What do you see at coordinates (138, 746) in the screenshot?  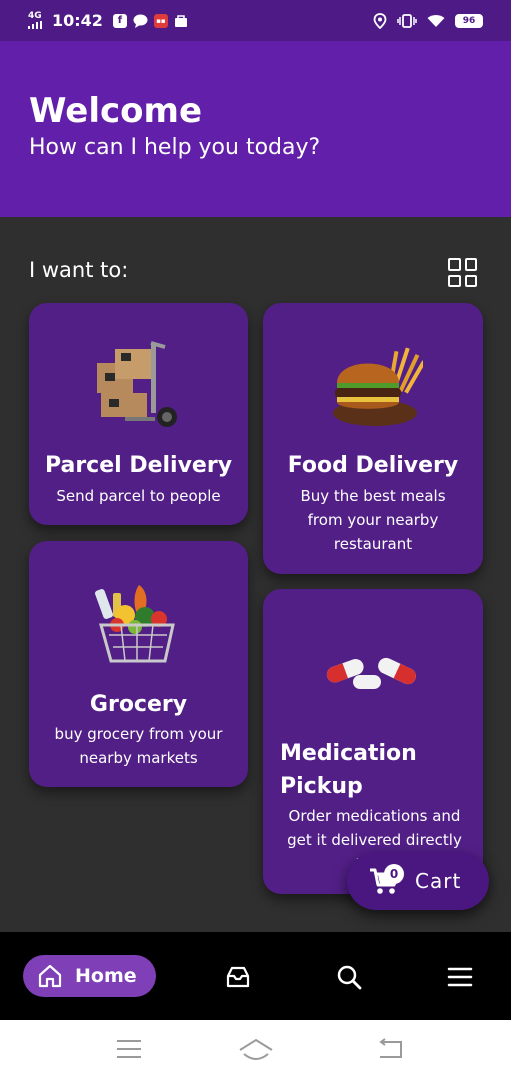 I see `service-description: buy grocery from your nearby markets` at bounding box center [138, 746].